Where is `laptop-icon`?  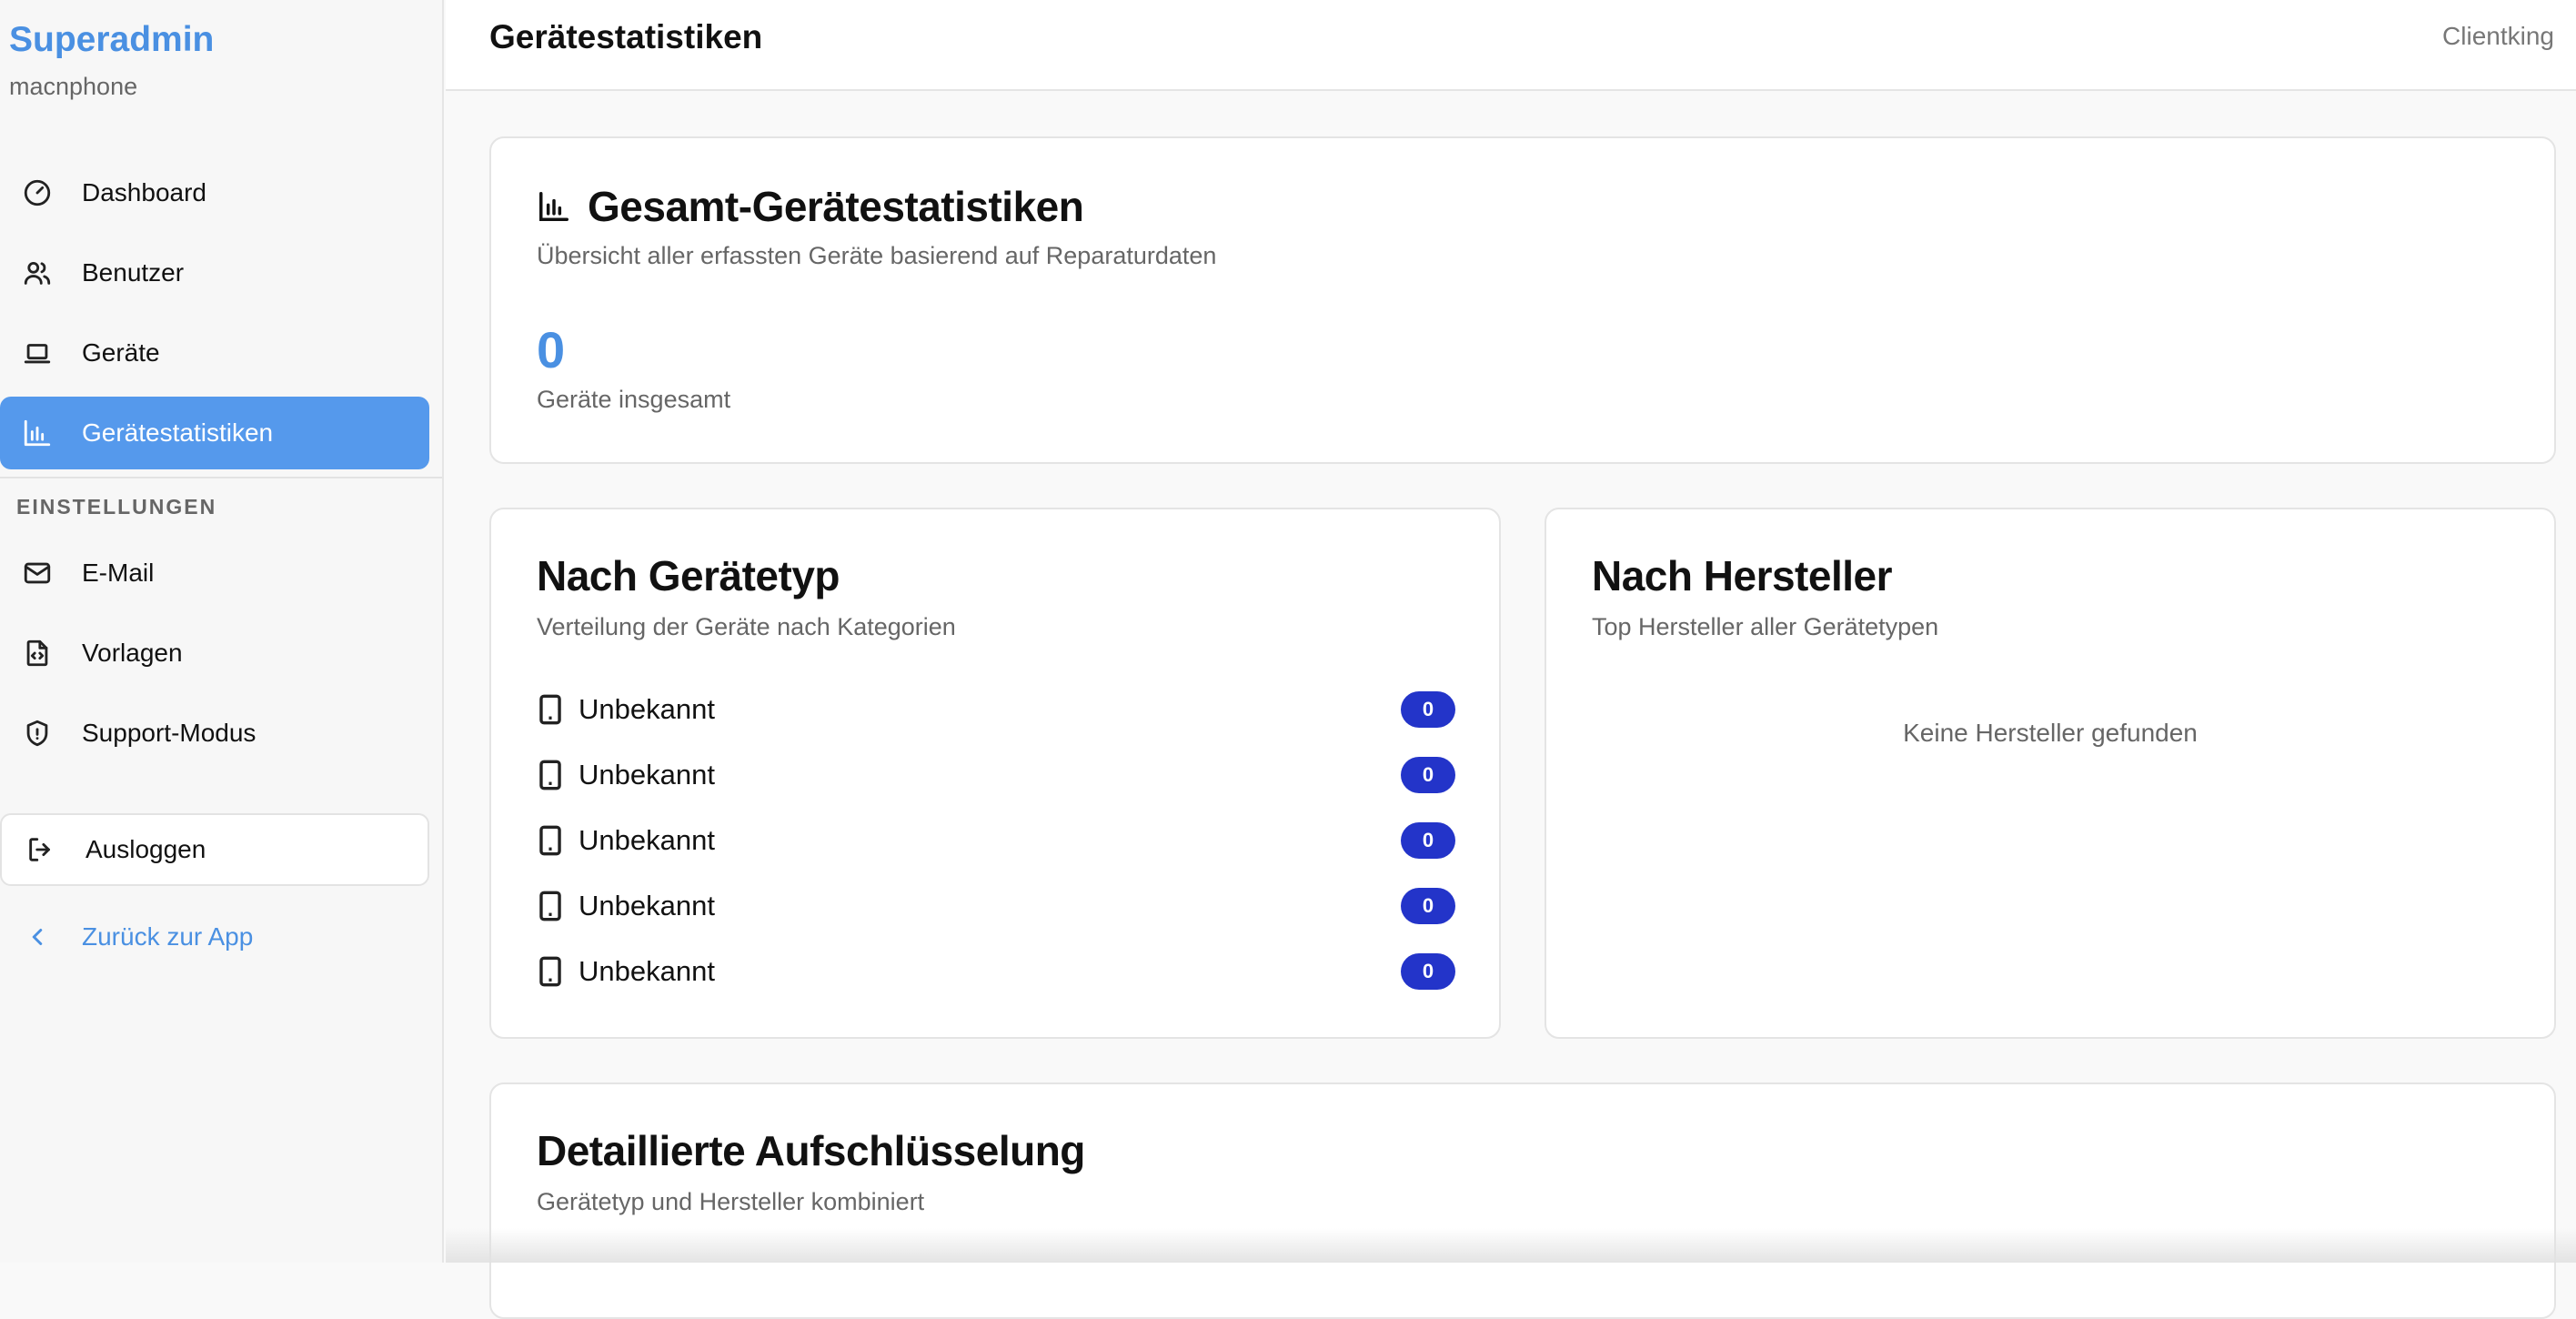
laptop-icon is located at coordinates (37, 353).